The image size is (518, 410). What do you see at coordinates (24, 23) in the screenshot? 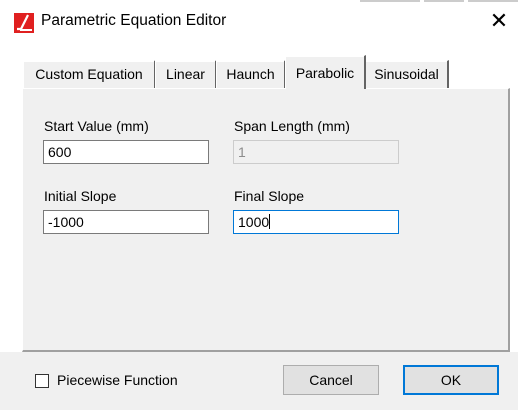
I see `app-logo-icon` at bounding box center [24, 23].